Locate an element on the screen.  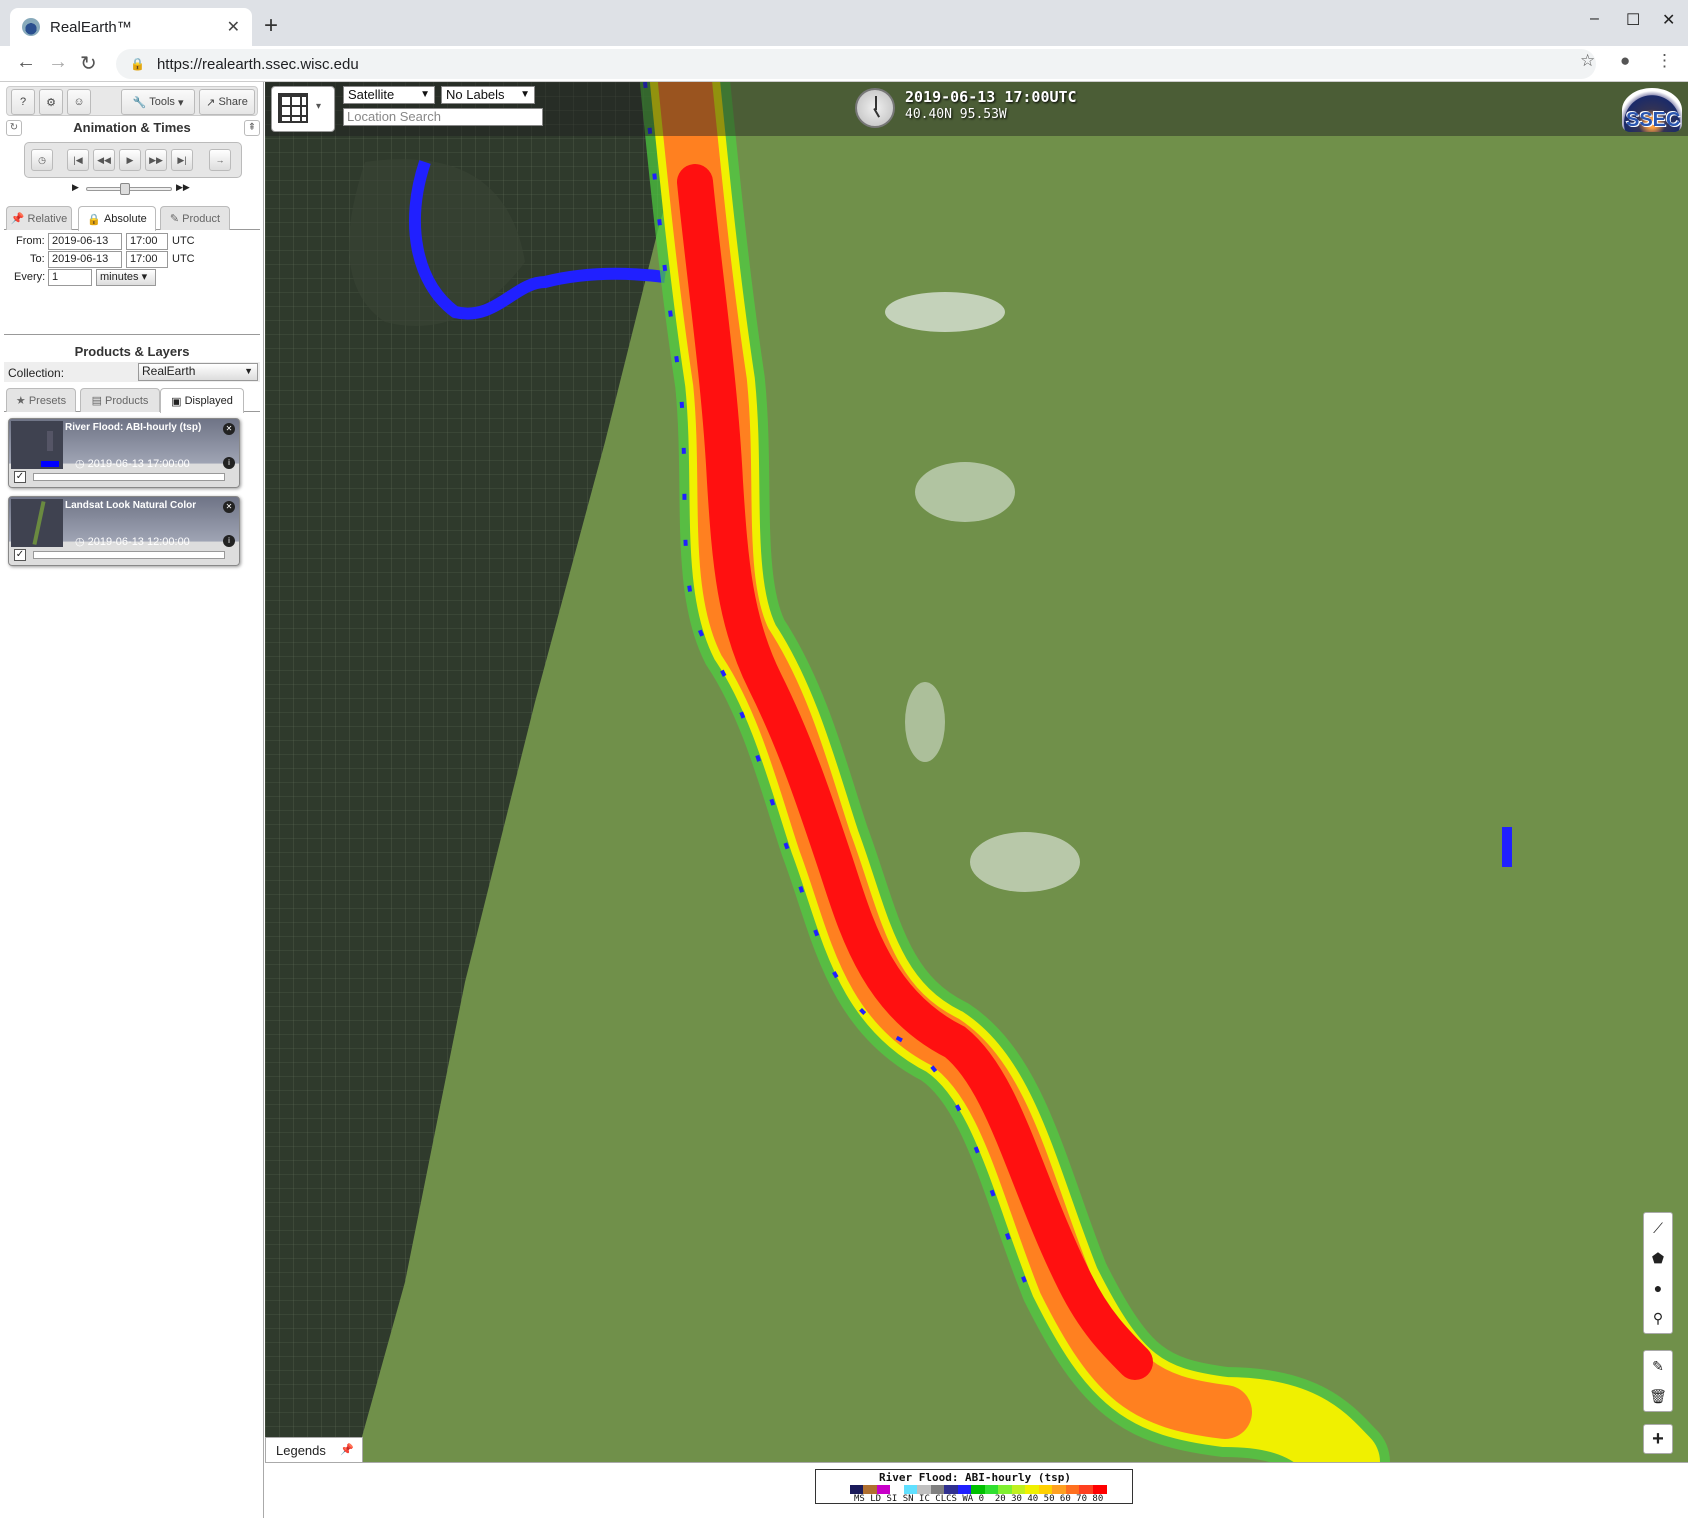
last-frame-icon: ▶| is located at coordinates (182, 160).